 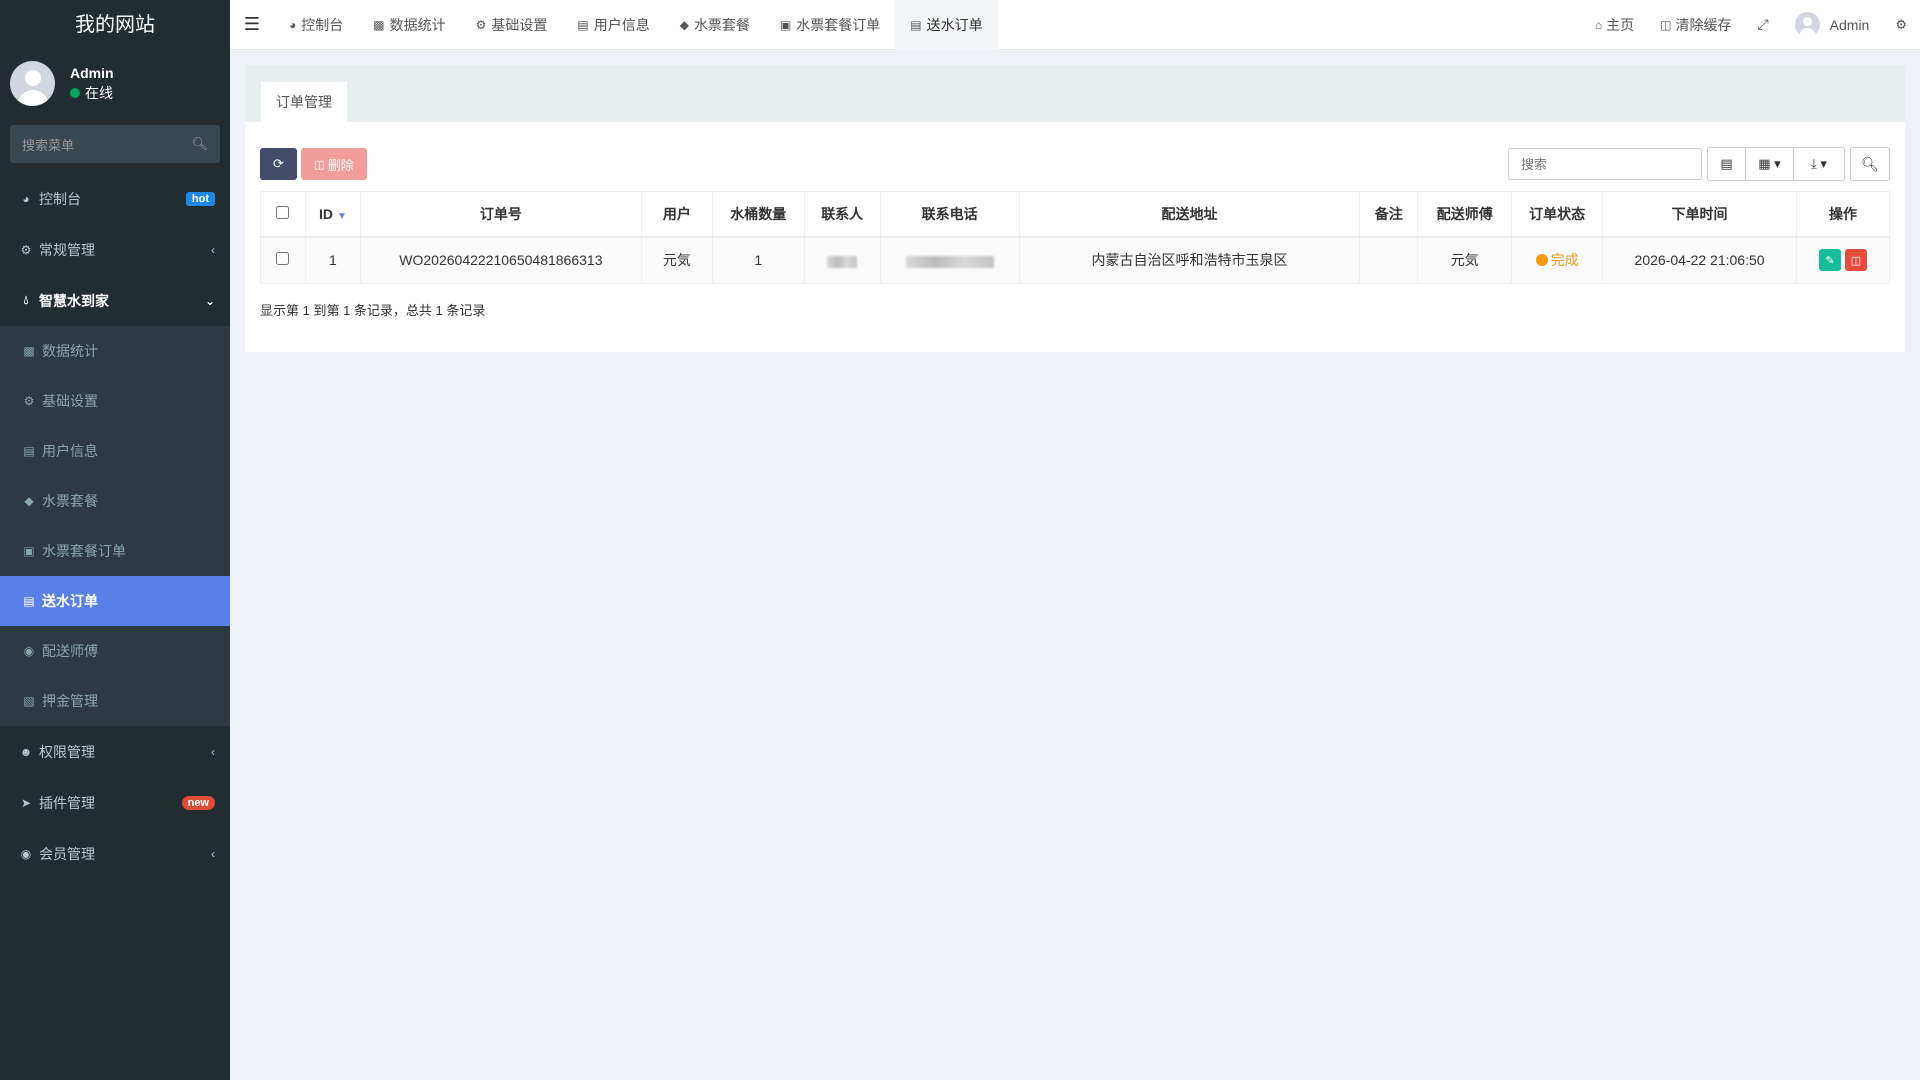 I want to click on column-header-status: 订单状态, so click(x=1557, y=214).